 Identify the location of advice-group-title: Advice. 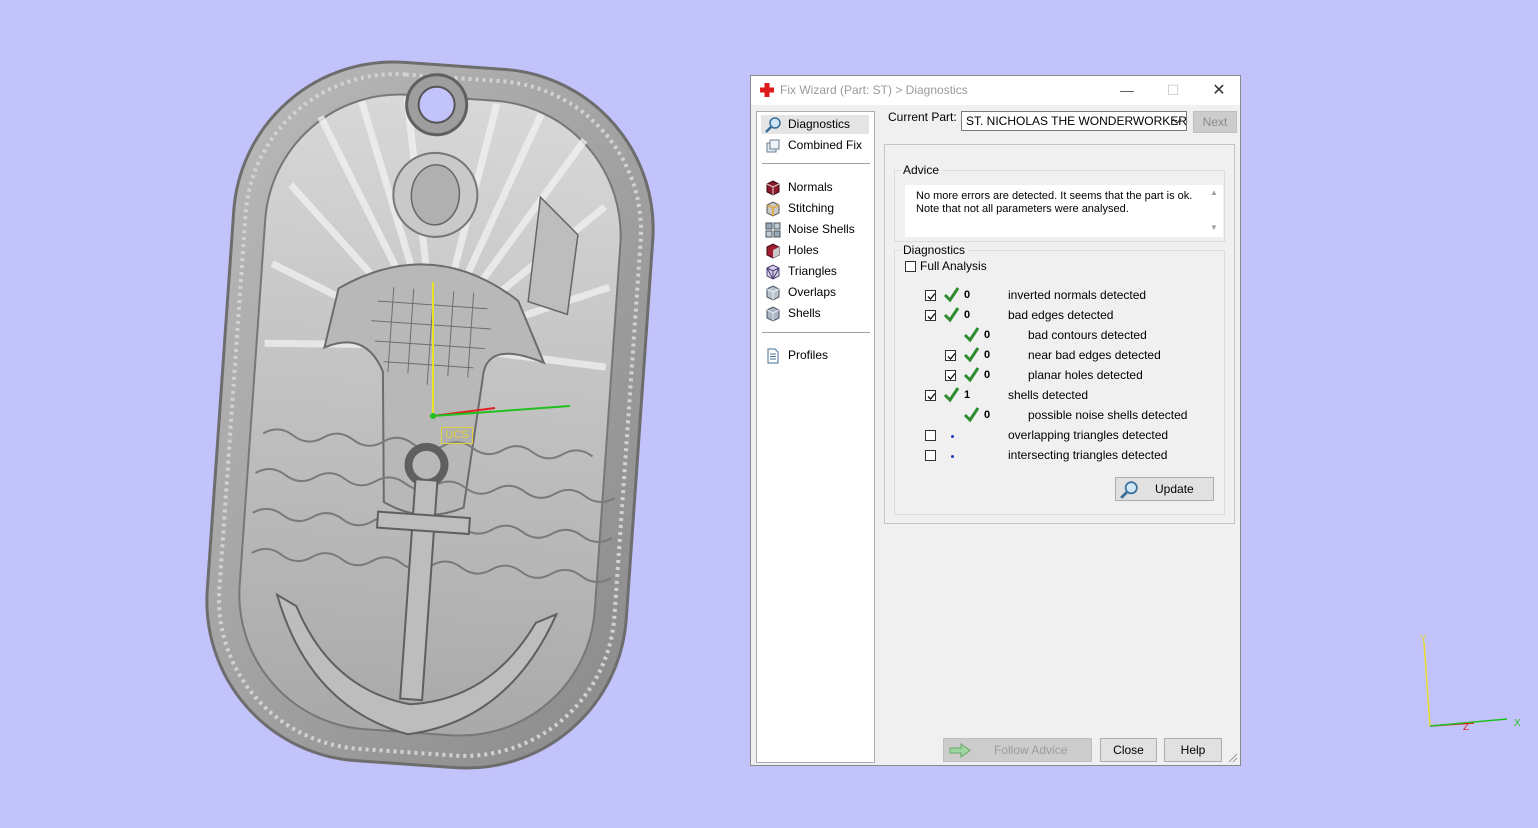
(921, 170).